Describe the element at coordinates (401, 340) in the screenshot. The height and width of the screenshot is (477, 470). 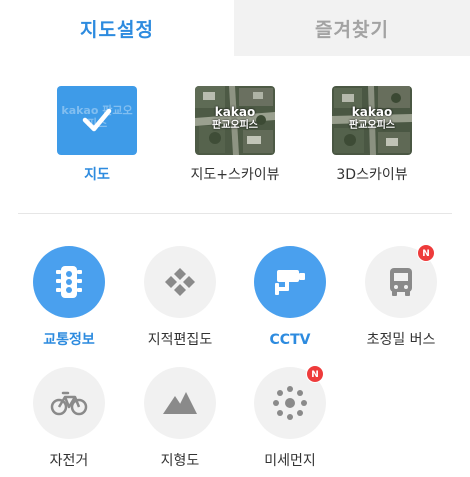
I see `layer-label: 초정밀 버스` at that location.